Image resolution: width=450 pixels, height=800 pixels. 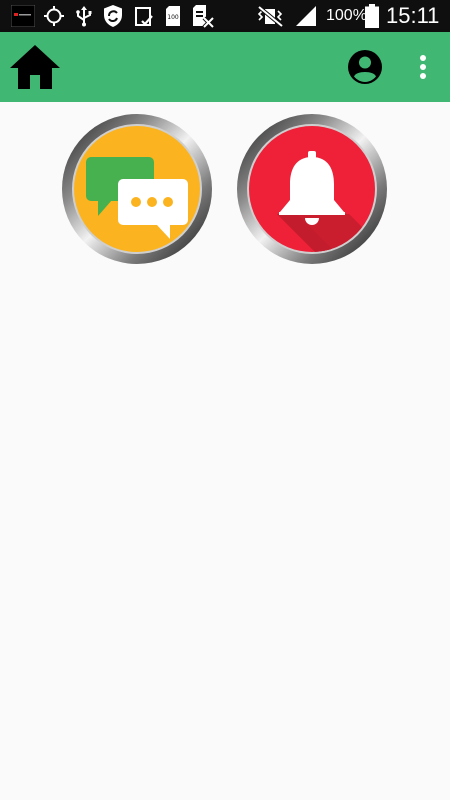 What do you see at coordinates (225, 67) in the screenshot?
I see `app-bar` at bounding box center [225, 67].